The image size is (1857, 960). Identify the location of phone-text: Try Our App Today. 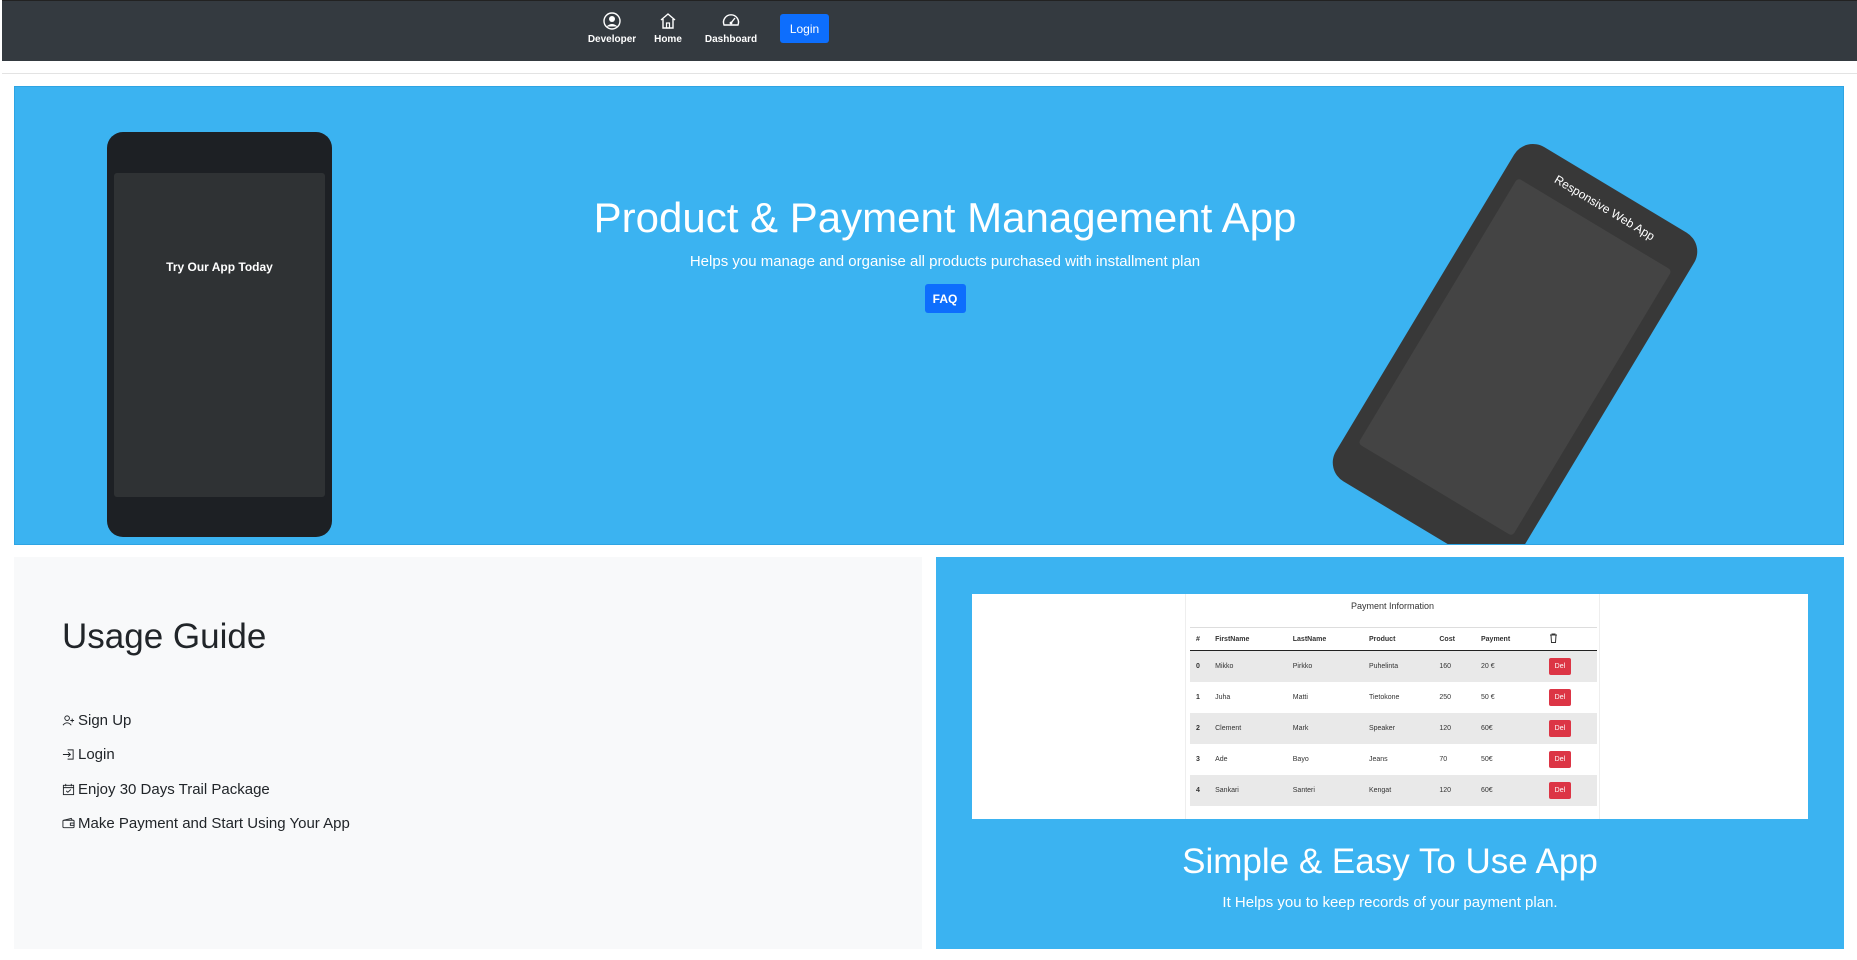
(219, 267).